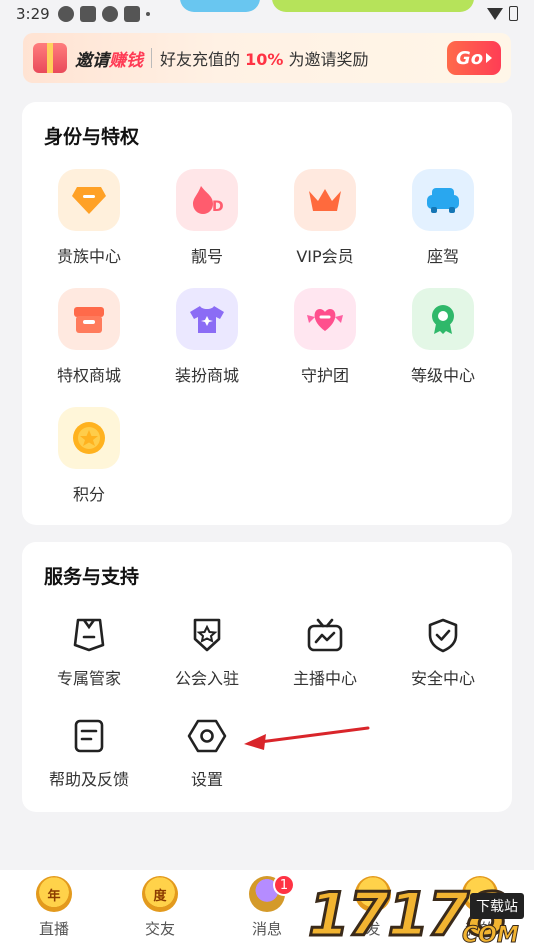 This screenshot has height=950, width=534. I want to click on privilege-item-noble: 贵族中心, so click(89, 218).